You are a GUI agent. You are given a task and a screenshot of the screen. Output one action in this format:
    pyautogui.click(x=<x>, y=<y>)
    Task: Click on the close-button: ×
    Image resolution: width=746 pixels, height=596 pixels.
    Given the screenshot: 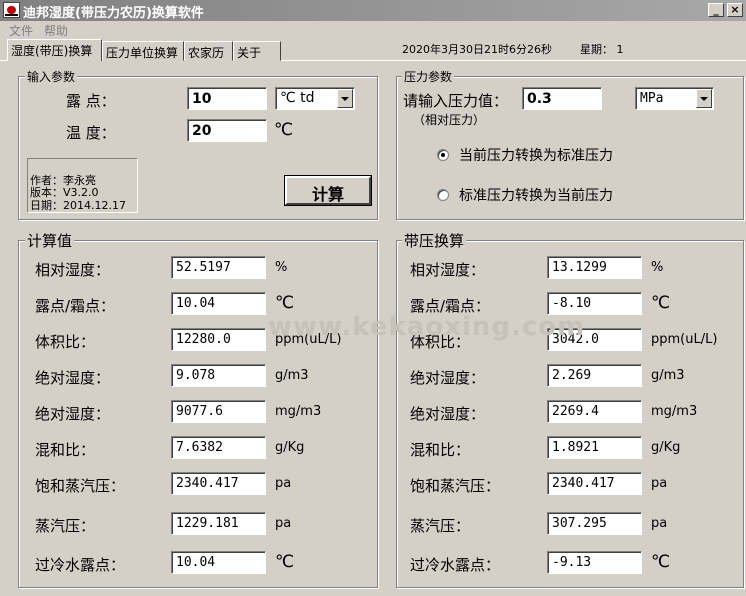 What is the action you would take?
    pyautogui.click(x=735, y=10)
    